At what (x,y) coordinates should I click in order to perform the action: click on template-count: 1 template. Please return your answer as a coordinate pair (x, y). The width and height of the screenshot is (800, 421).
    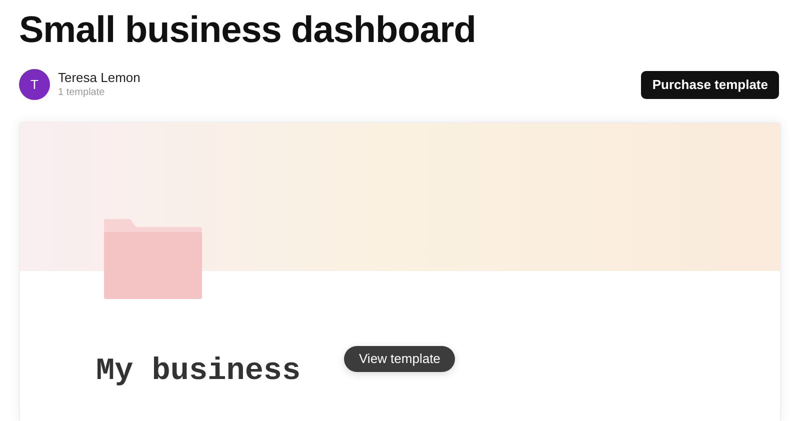
    Looking at the image, I should click on (82, 93).